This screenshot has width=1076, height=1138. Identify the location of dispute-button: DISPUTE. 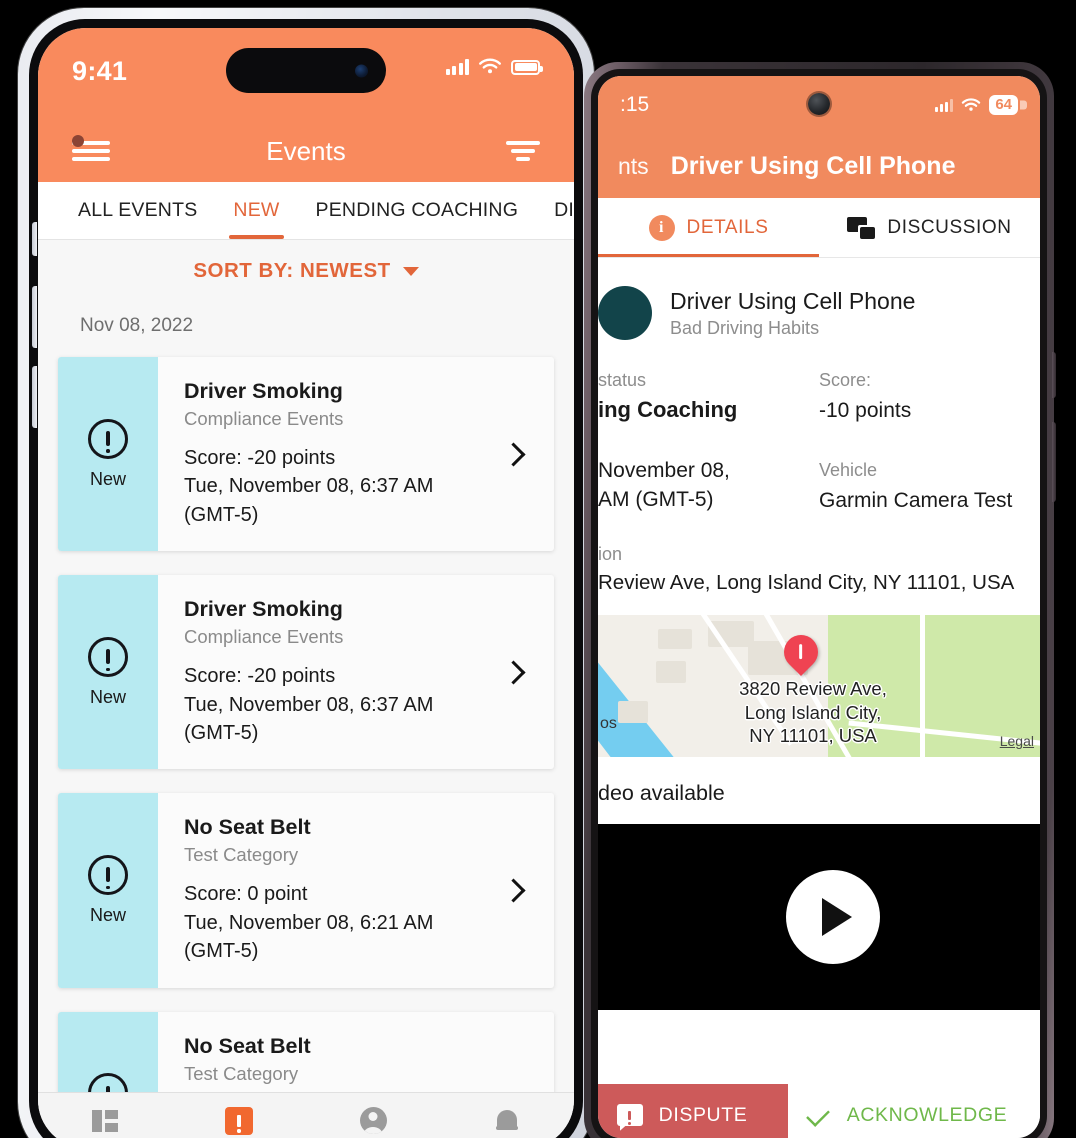
(693, 1111).